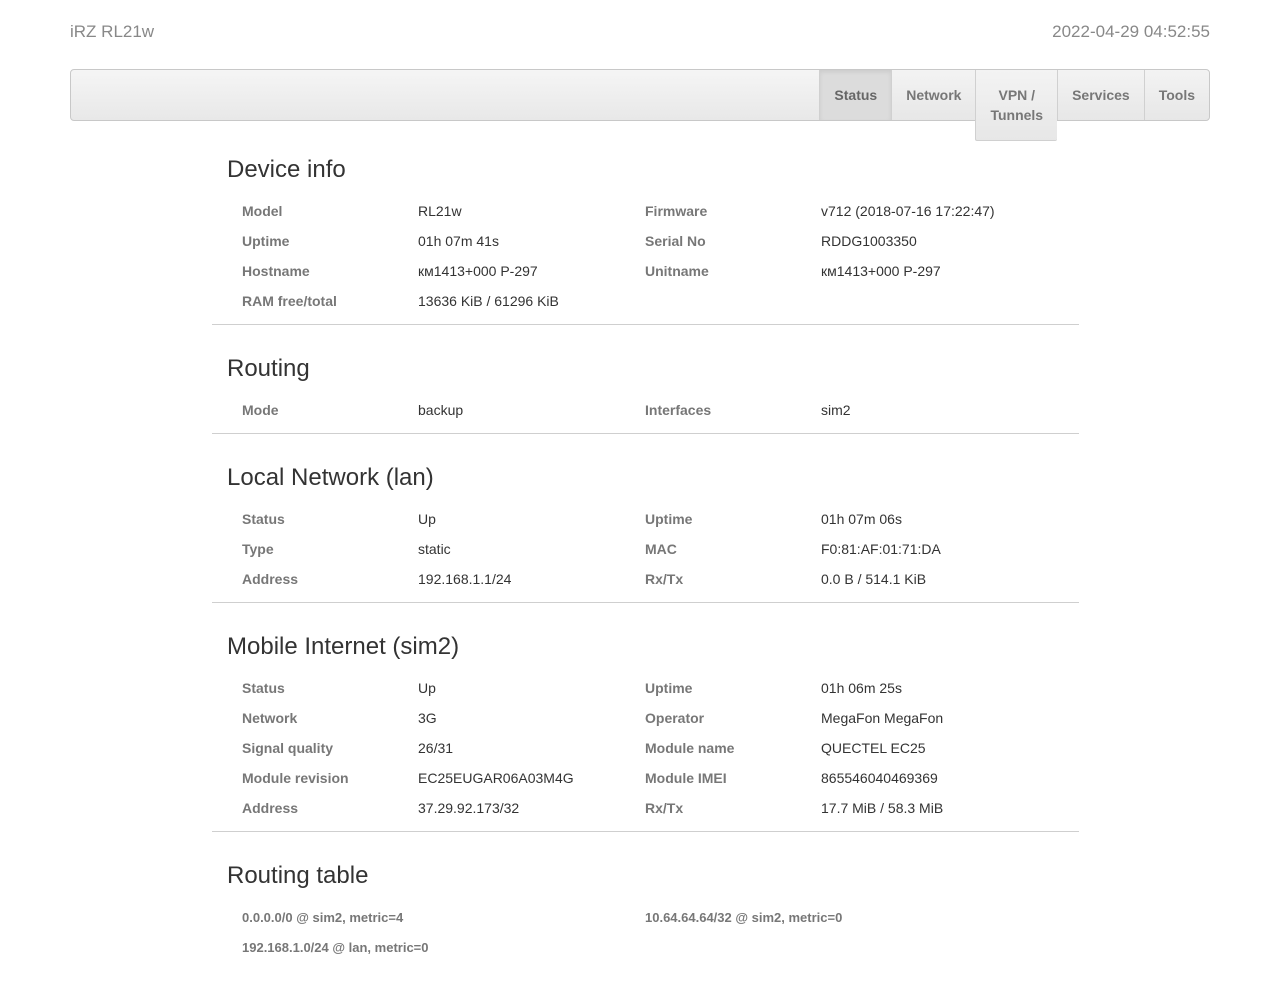 The height and width of the screenshot is (994, 1280). I want to click on field-label: Mode, so click(260, 410).